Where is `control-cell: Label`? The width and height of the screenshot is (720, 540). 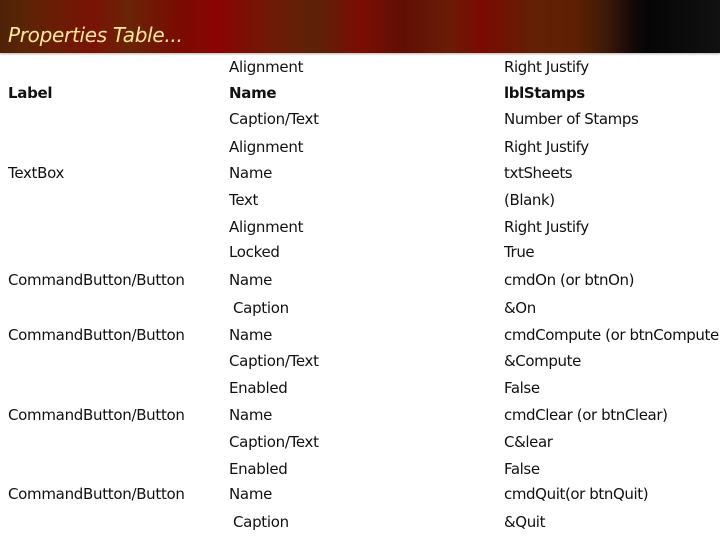 control-cell: Label is located at coordinates (30, 93).